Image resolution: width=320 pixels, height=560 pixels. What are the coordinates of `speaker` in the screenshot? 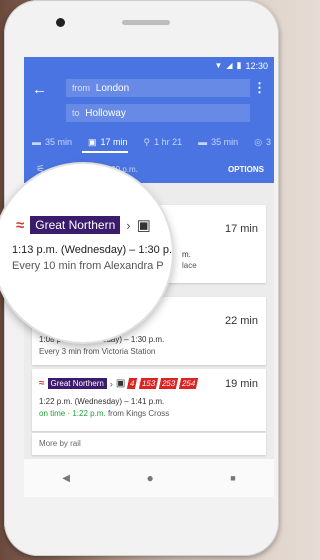 It's located at (146, 22).